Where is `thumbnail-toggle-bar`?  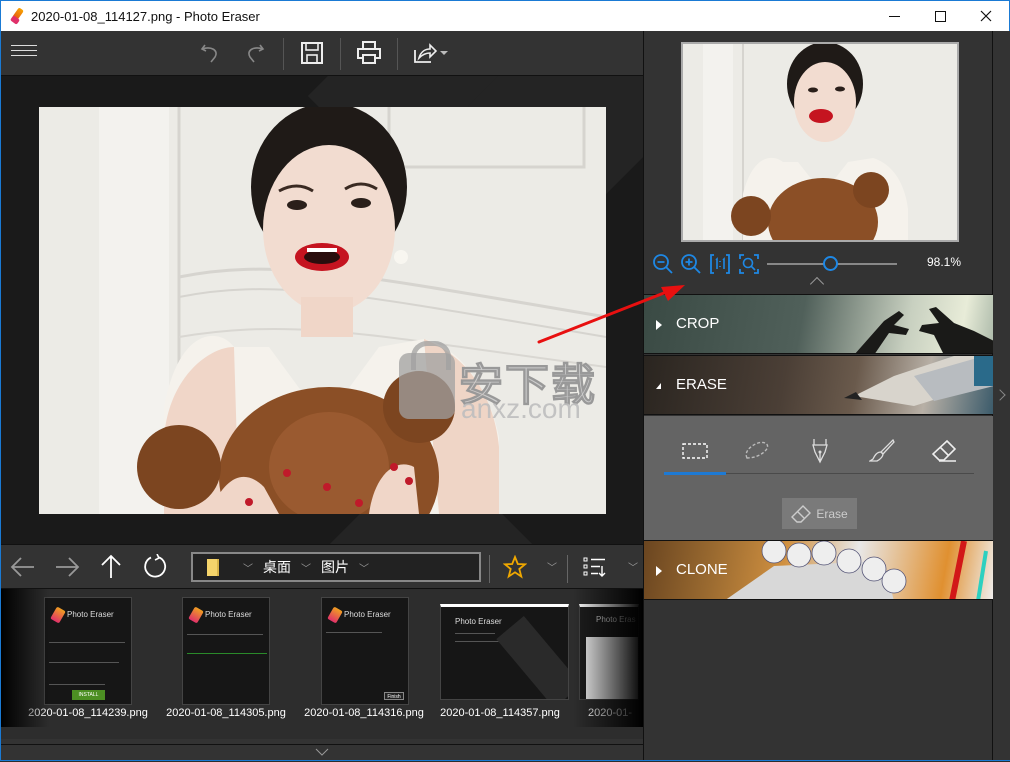
thumbnail-toggle-bar is located at coordinates (322, 752).